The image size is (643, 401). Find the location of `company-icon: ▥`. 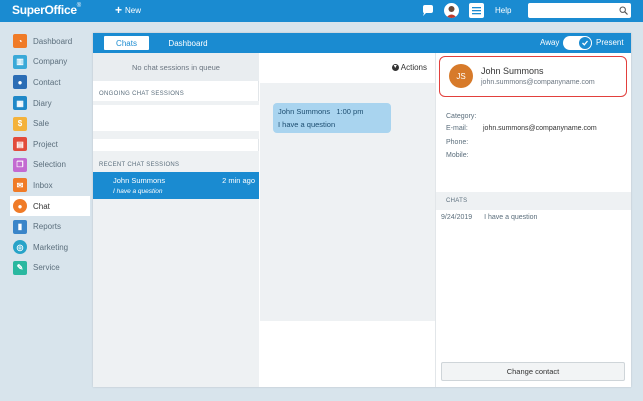

company-icon: ▥ is located at coordinates (20, 61).